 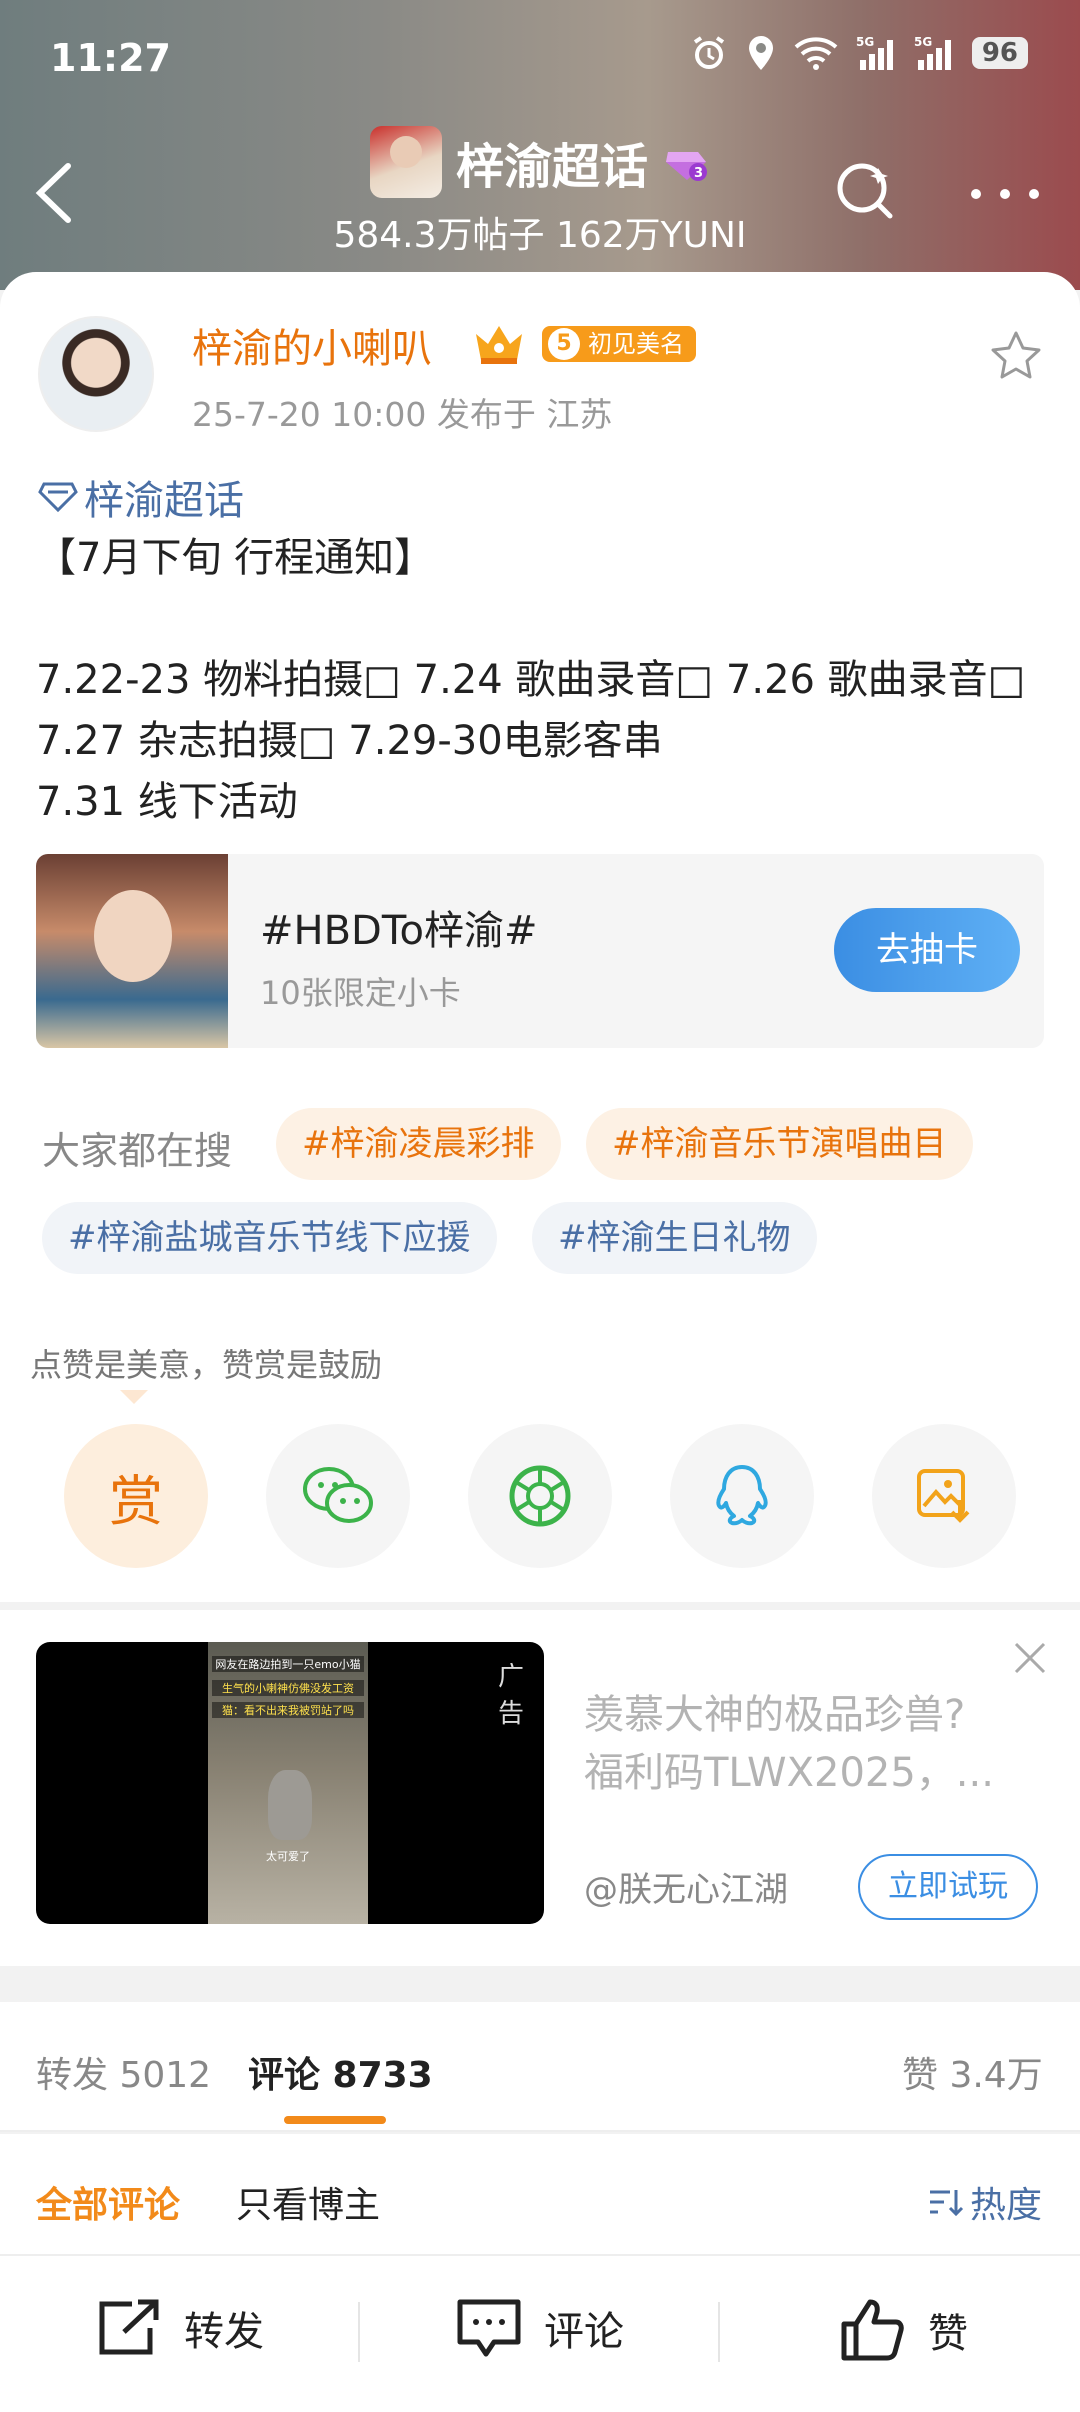 What do you see at coordinates (874, 52) in the screenshot?
I see `signal-icon-1: 5G` at bounding box center [874, 52].